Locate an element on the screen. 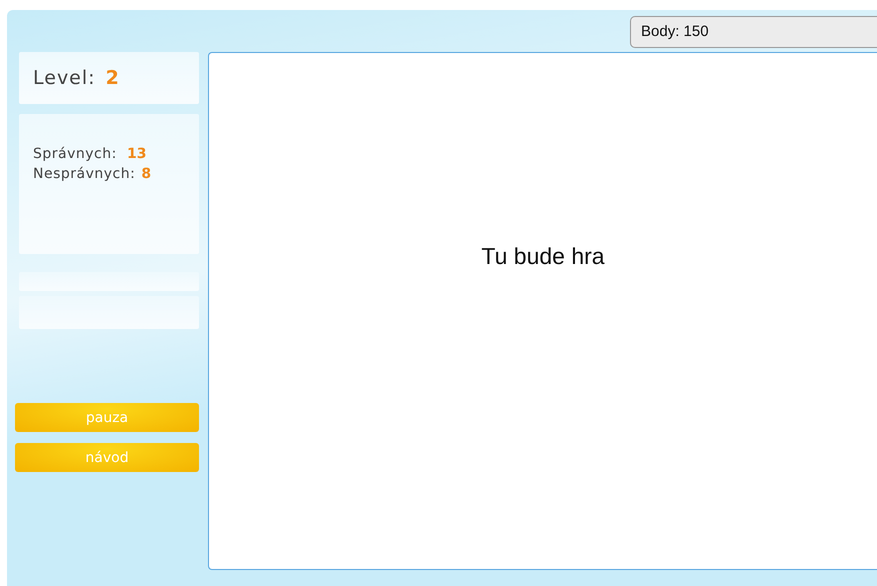 The width and height of the screenshot is (877, 586). game-placeholder-text: Tu bude hra is located at coordinates (543, 257).